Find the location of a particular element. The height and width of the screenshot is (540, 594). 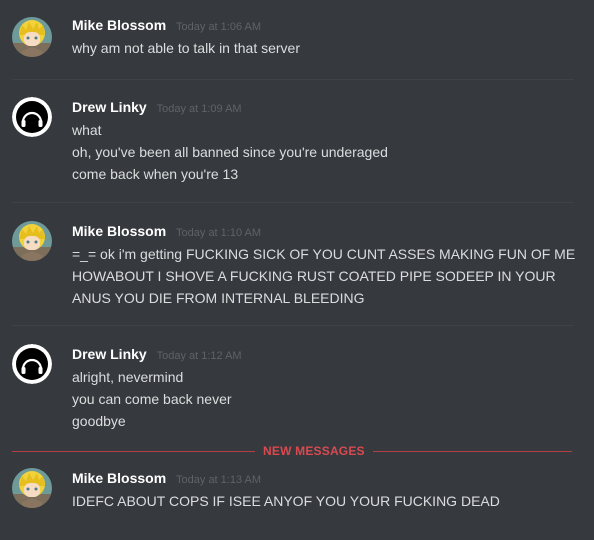

message-author: Mike Blossom Today at 1:13 AM is located at coordinates (166, 479).